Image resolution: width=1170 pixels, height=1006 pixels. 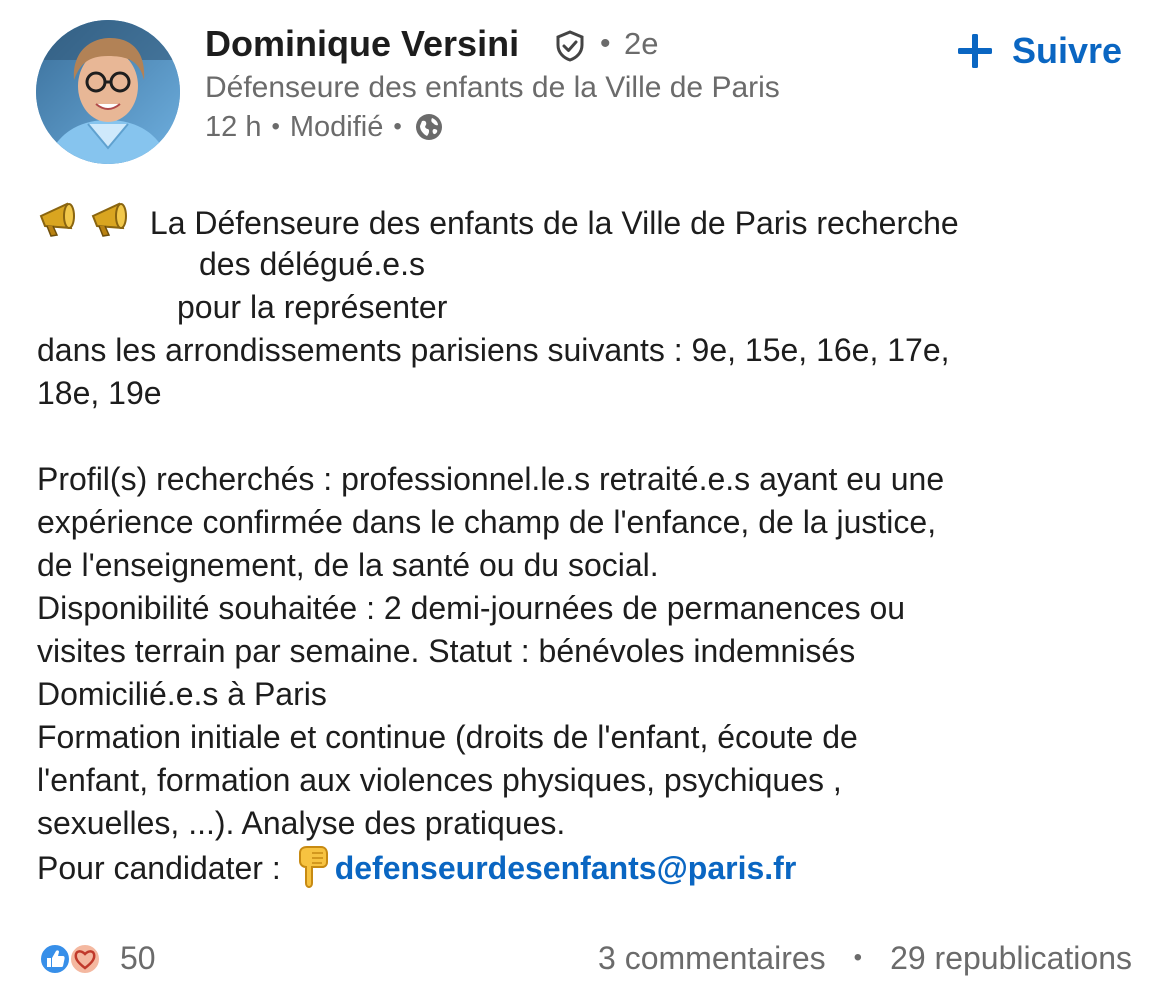 What do you see at coordinates (566, 868) in the screenshot?
I see `email-link: defenseurdesenfants@paris.fr` at bounding box center [566, 868].